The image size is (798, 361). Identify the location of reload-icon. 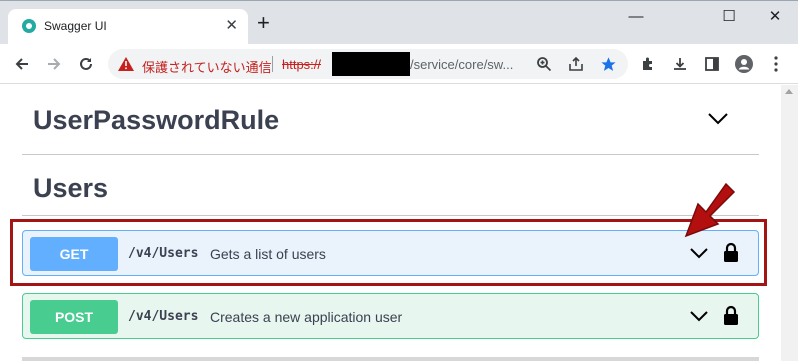
(86, 63).